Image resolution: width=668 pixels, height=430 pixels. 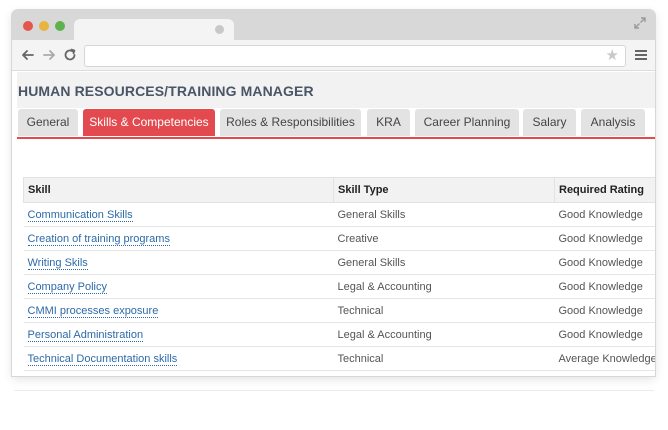 I want to click on address-bar: ★, so click(x=355, y=56).